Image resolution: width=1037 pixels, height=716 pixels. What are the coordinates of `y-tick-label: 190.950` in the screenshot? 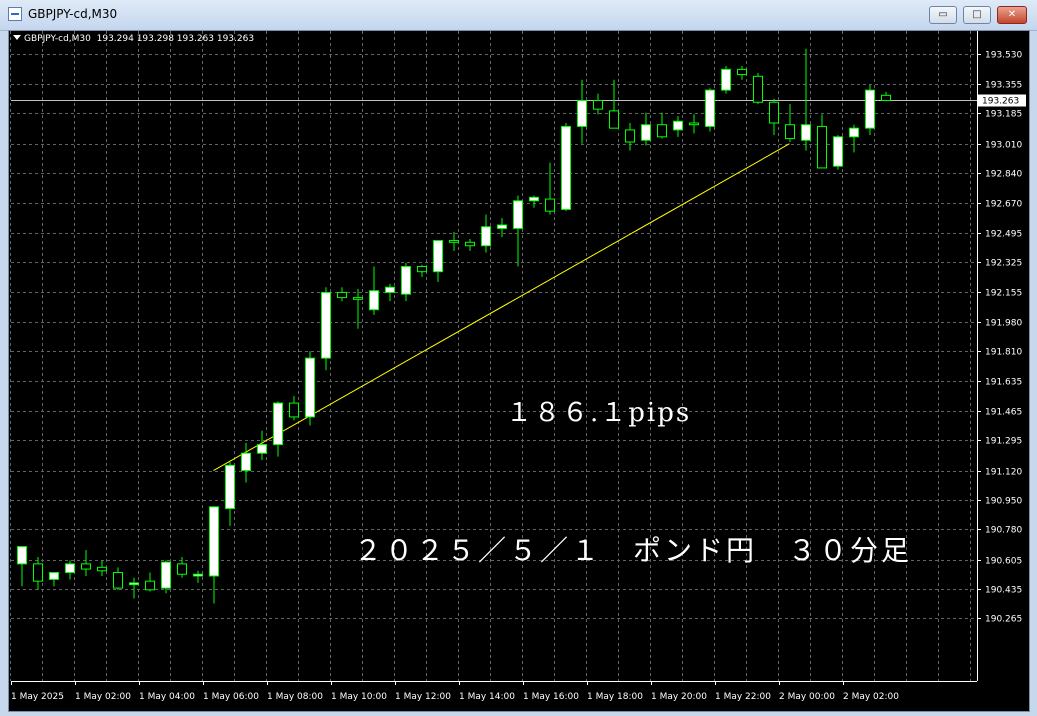 It's located at (1003, 502).